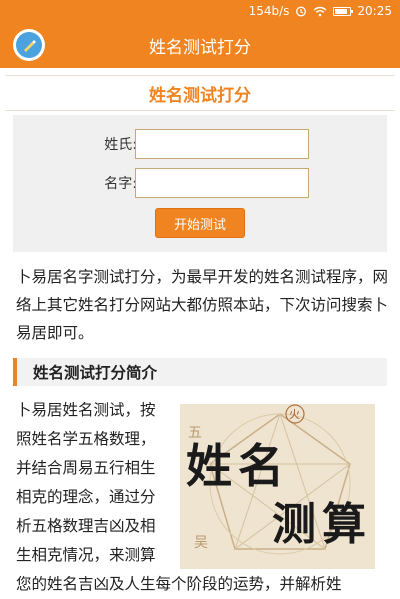 The width and height of the screenshot is (400, 599). What do you see at coordinates (320, 11) in the screenshot?
I see `wifi-icon` at bounding box center [320, 11].